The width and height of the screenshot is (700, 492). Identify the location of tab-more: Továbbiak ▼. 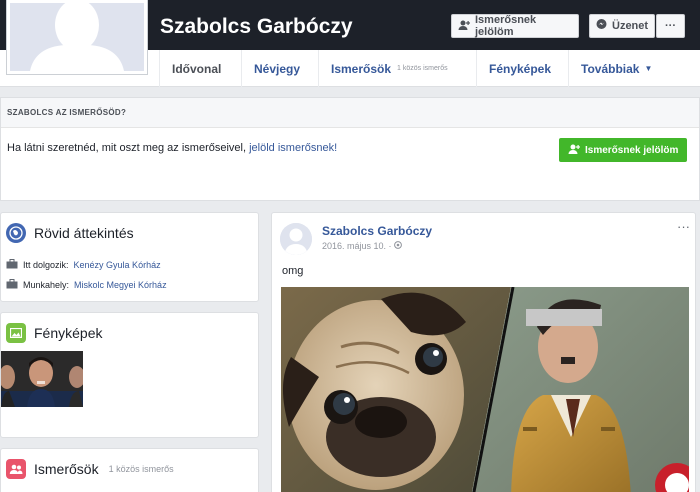
(616, 68).